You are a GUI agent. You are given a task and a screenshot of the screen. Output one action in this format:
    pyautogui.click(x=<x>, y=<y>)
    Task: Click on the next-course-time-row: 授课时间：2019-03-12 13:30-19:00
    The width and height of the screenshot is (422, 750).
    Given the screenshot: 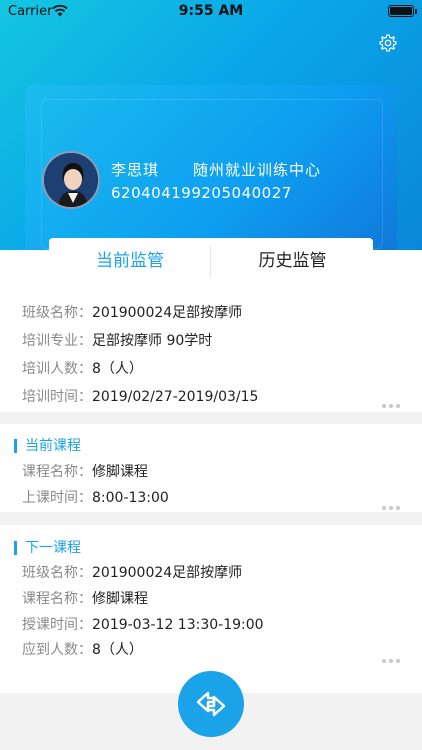 What is the action you would take?
    pyautogui.click(x=143, y=625)
    